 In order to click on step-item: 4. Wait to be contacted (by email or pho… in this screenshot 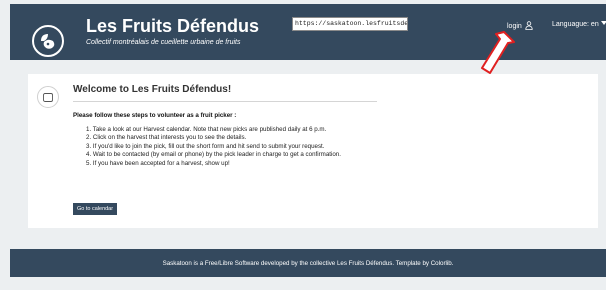, I will do `click(213, 155)`.